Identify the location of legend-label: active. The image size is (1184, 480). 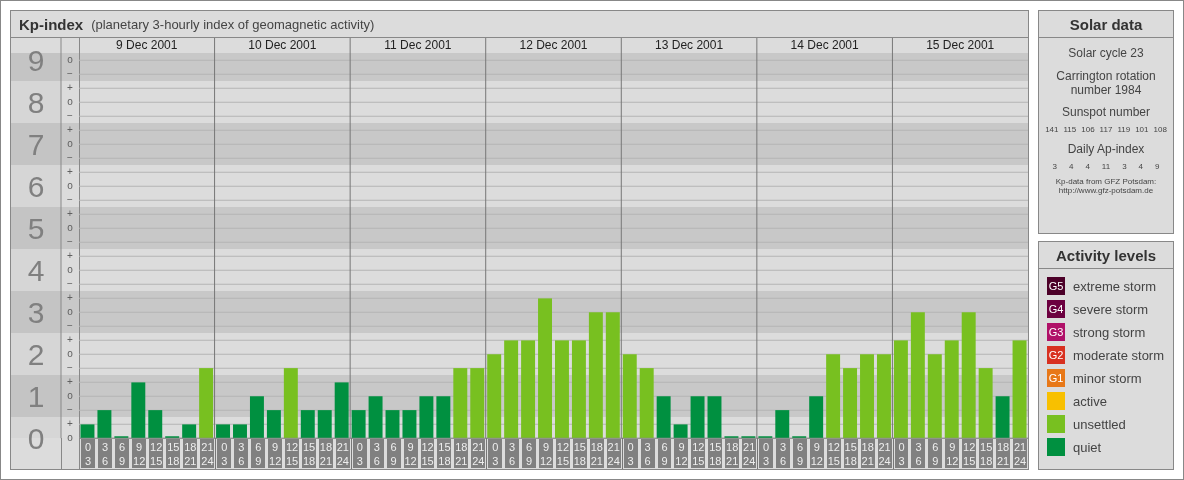
(1090, 401).